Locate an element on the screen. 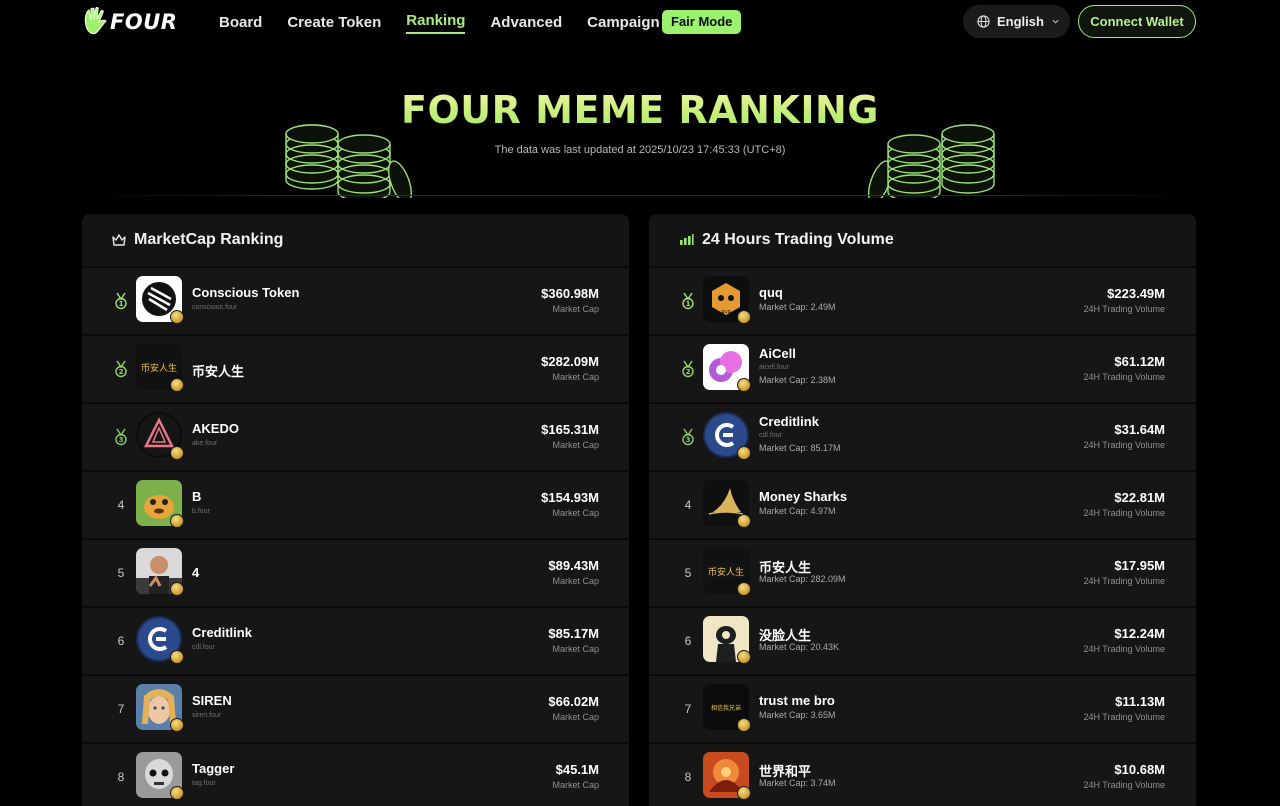  hero-divider is located at coordinates (639, 195).